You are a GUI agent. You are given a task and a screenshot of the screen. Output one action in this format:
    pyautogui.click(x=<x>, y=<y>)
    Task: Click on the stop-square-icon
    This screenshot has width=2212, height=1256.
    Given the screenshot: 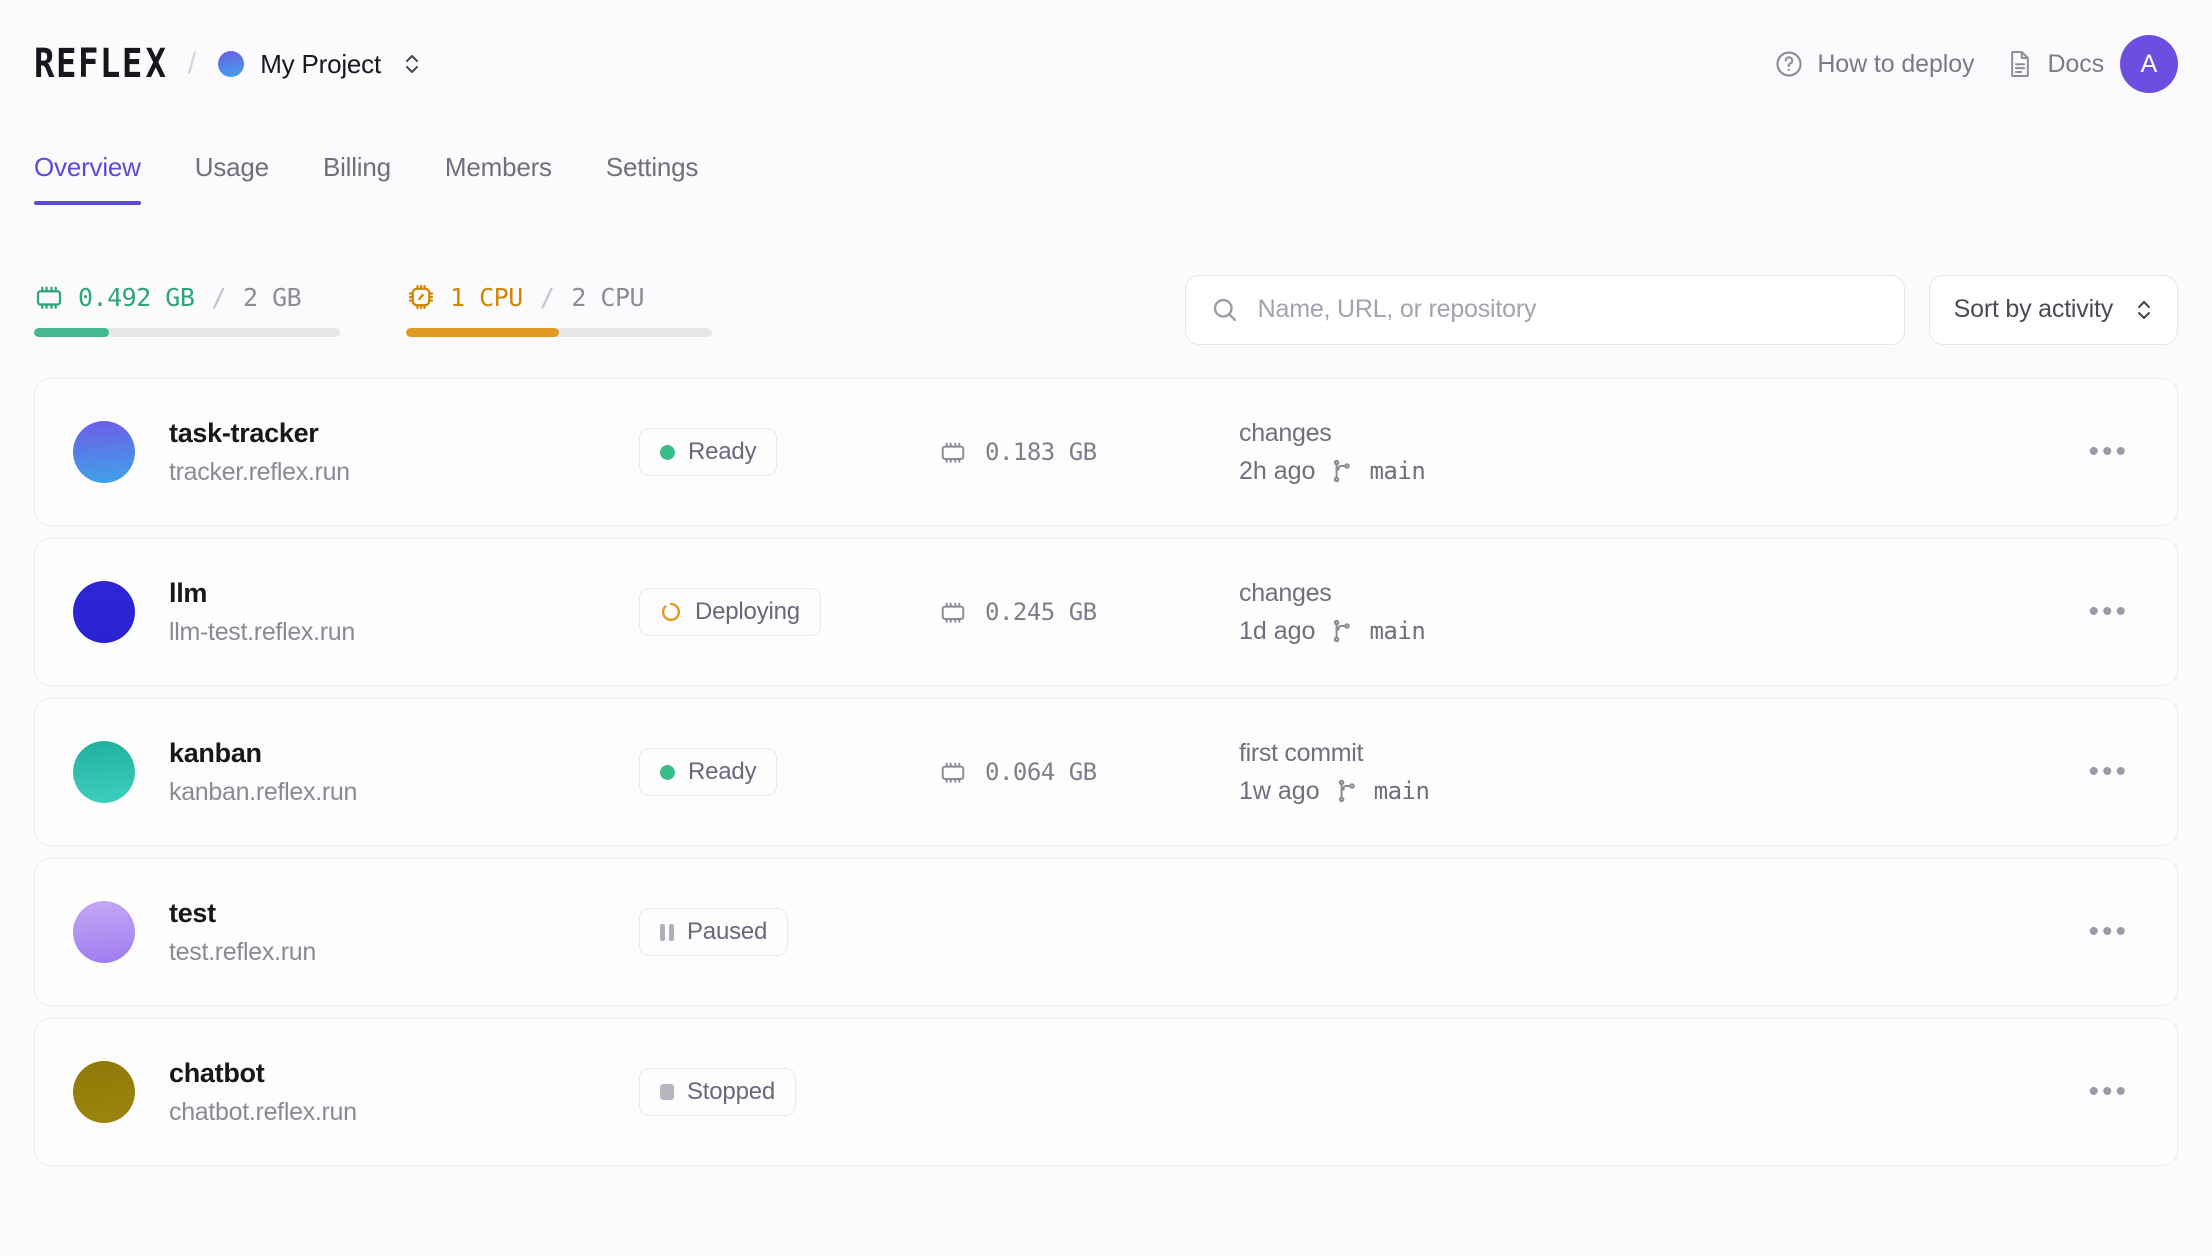 What is the action you would take?
    pyautogui.click(x=667, y=1092)
    